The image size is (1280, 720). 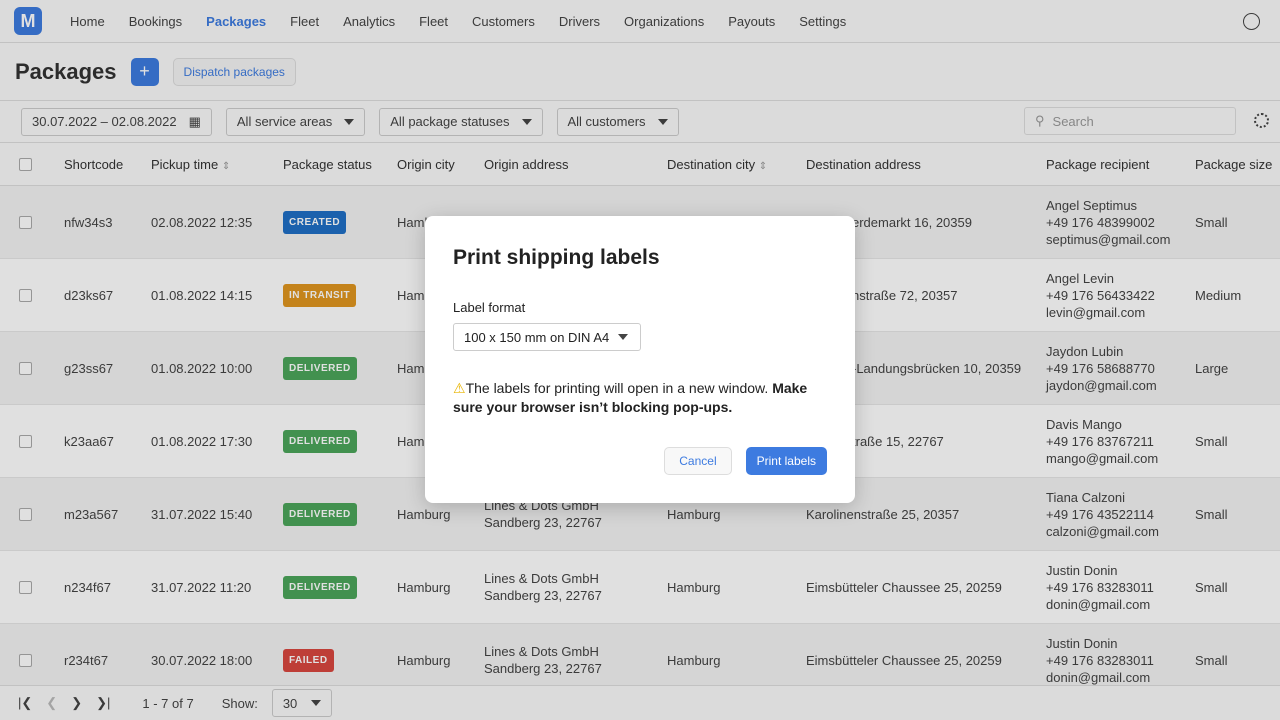 What do you see at coordinates (489, 307) in the screenshot?
I see `label-format-label: Label format` at bounding box center [489, 307].